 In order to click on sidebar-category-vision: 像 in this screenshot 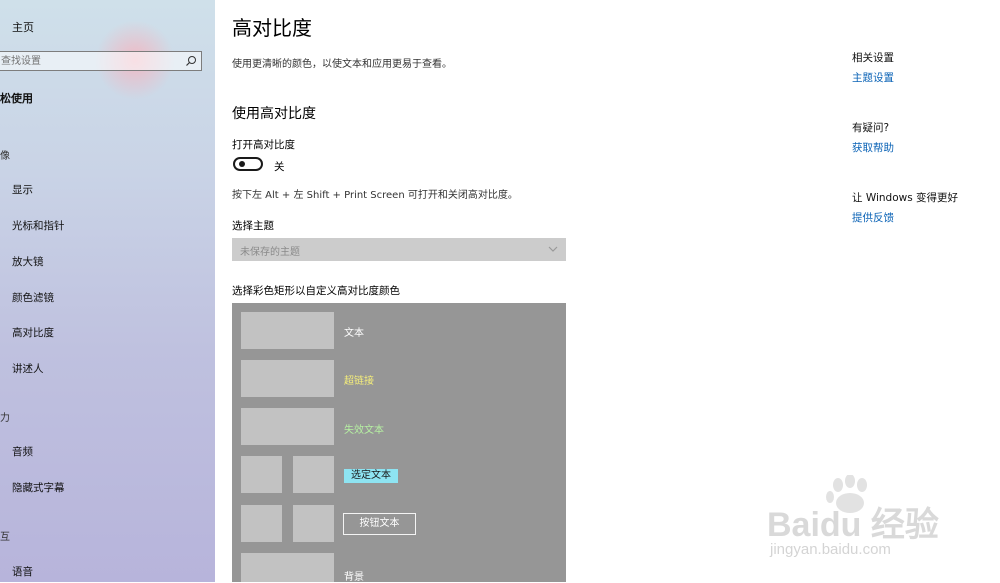, I will do `click(5, 156)`.